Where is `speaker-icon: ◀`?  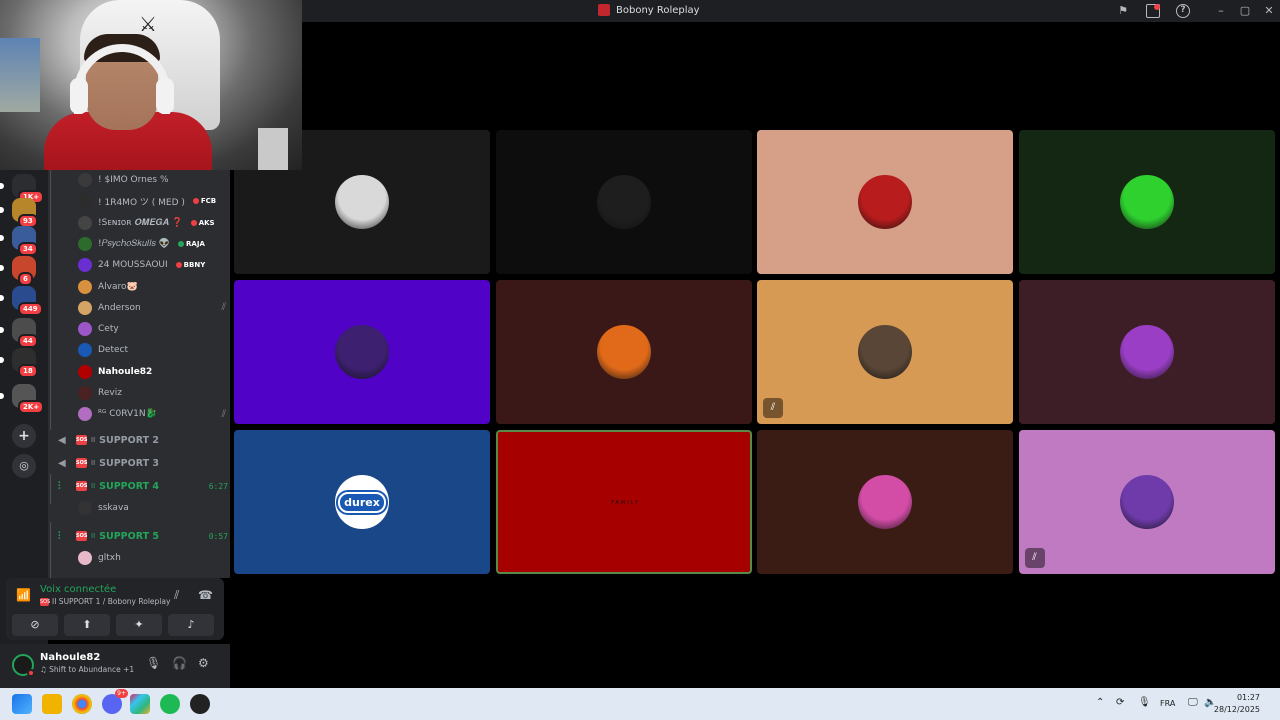 speaker-icon: ◀ is located at coordinates (62, 463).